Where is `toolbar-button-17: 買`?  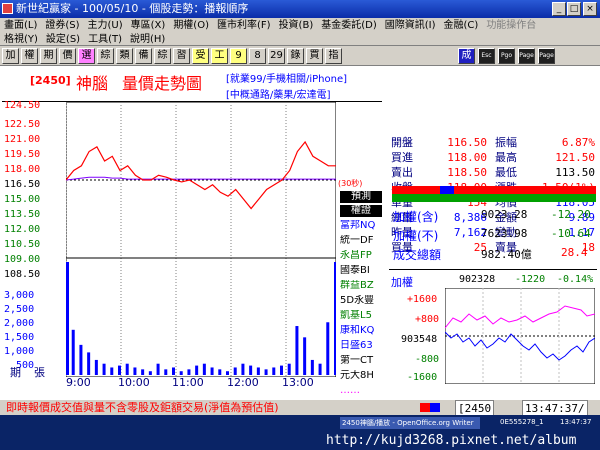 toolbar-button-17: 買 is located at coordinates (314, 56).